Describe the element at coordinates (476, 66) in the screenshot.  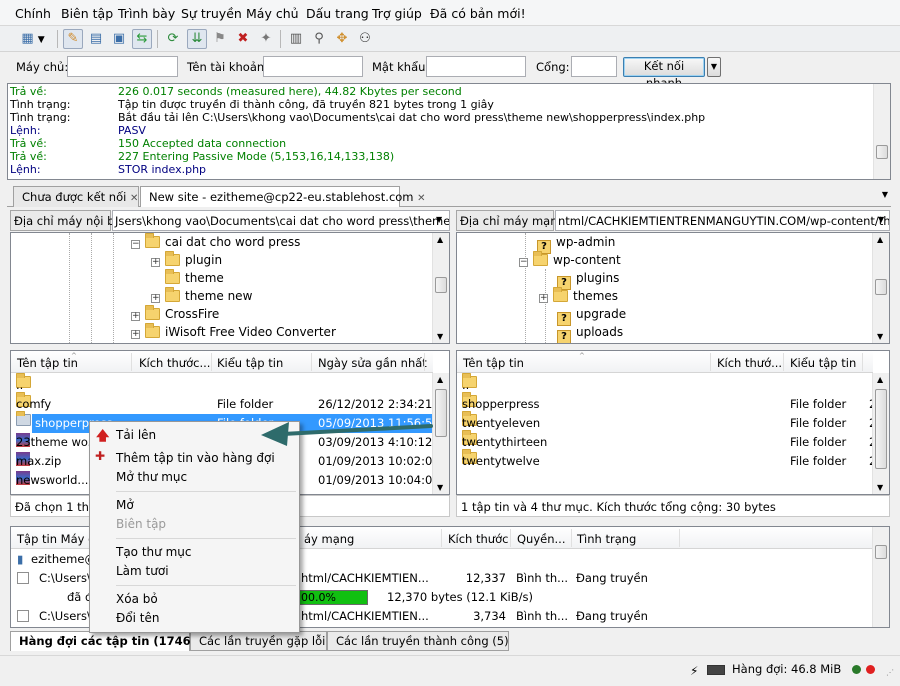
I see `password-input` at that location.